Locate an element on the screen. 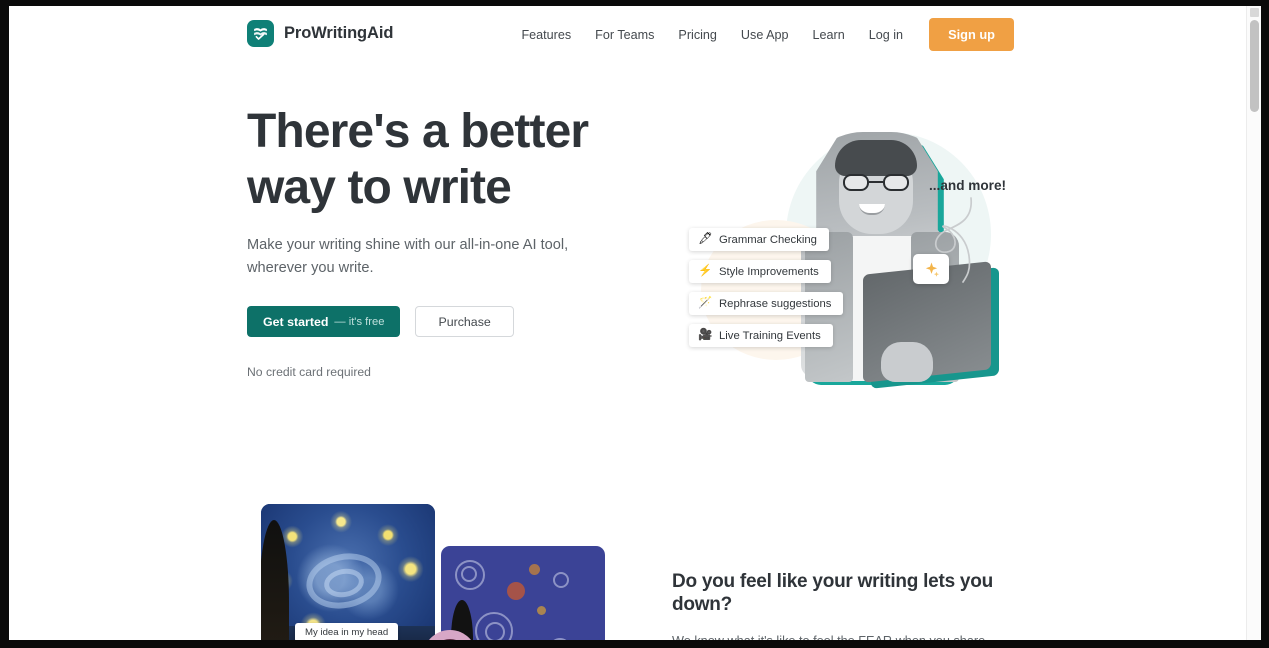  eyeglasses-icon is located at coordinates (876, 182).